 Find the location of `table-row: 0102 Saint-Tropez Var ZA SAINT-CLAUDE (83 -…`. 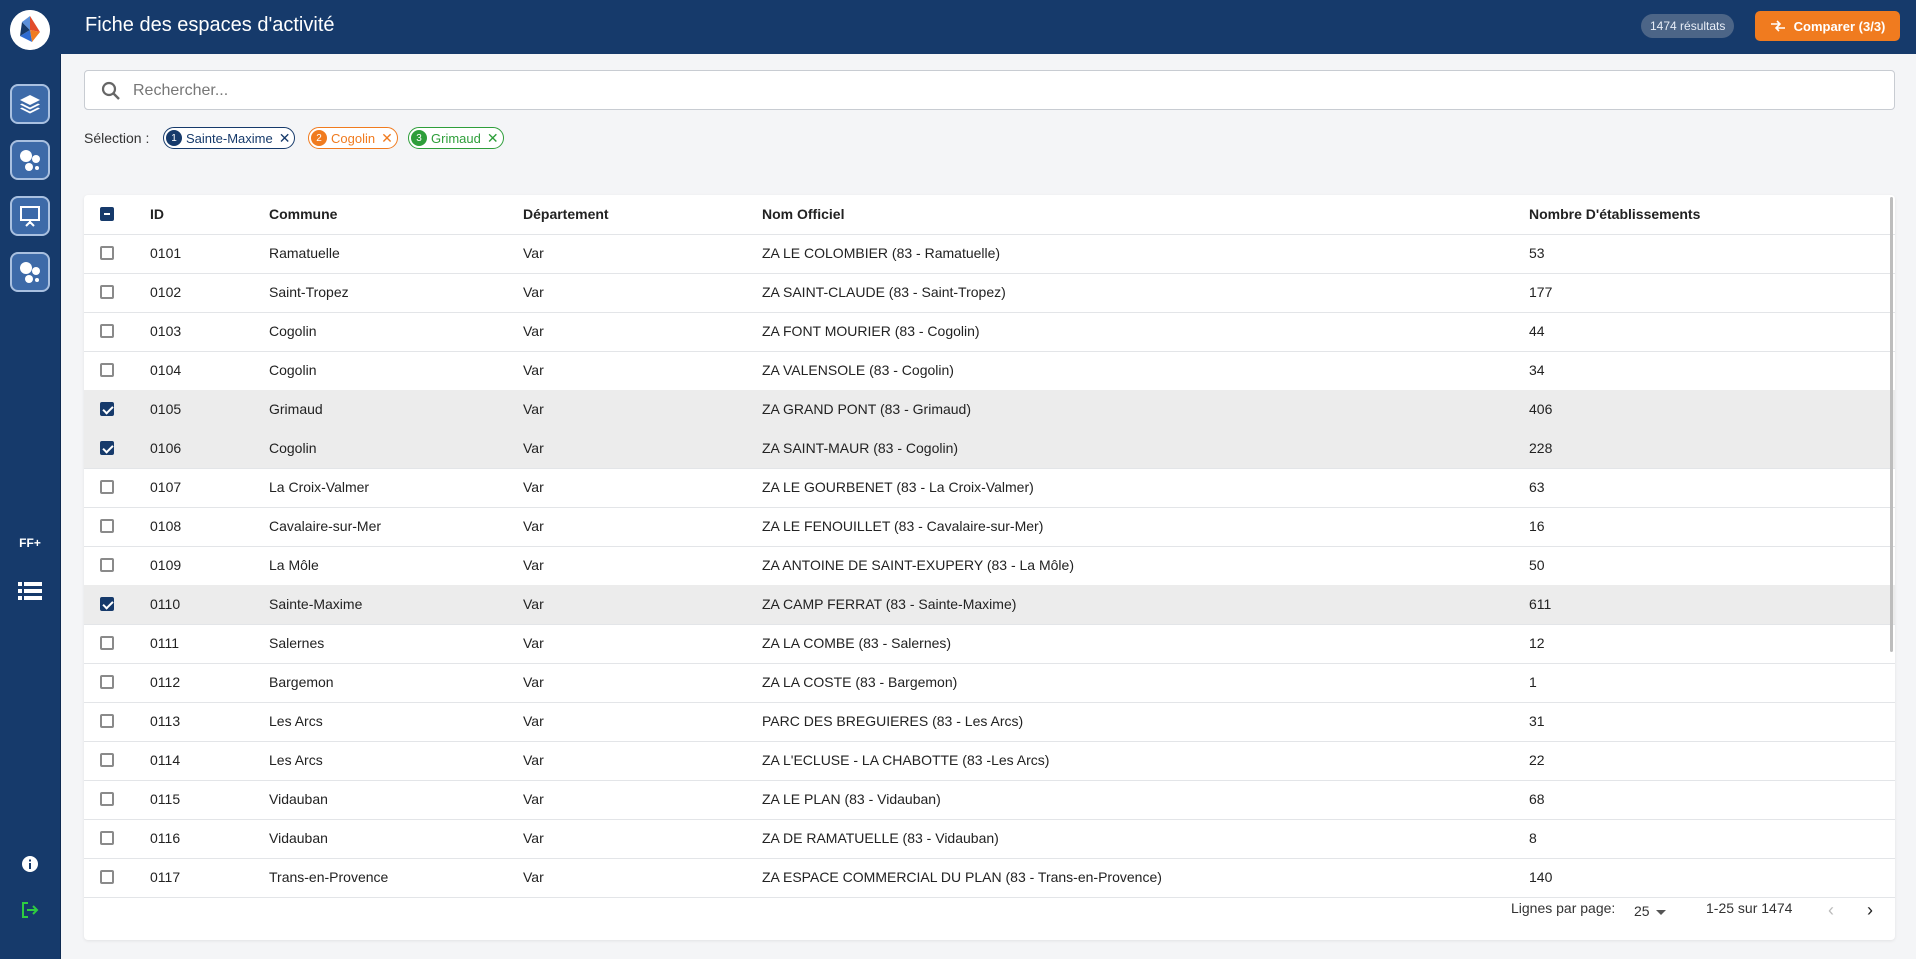

table-row: 0102 Saint-Tropez Var ZA SAINT-CLAUDE (83 -… is located at coordinates (989, 293).